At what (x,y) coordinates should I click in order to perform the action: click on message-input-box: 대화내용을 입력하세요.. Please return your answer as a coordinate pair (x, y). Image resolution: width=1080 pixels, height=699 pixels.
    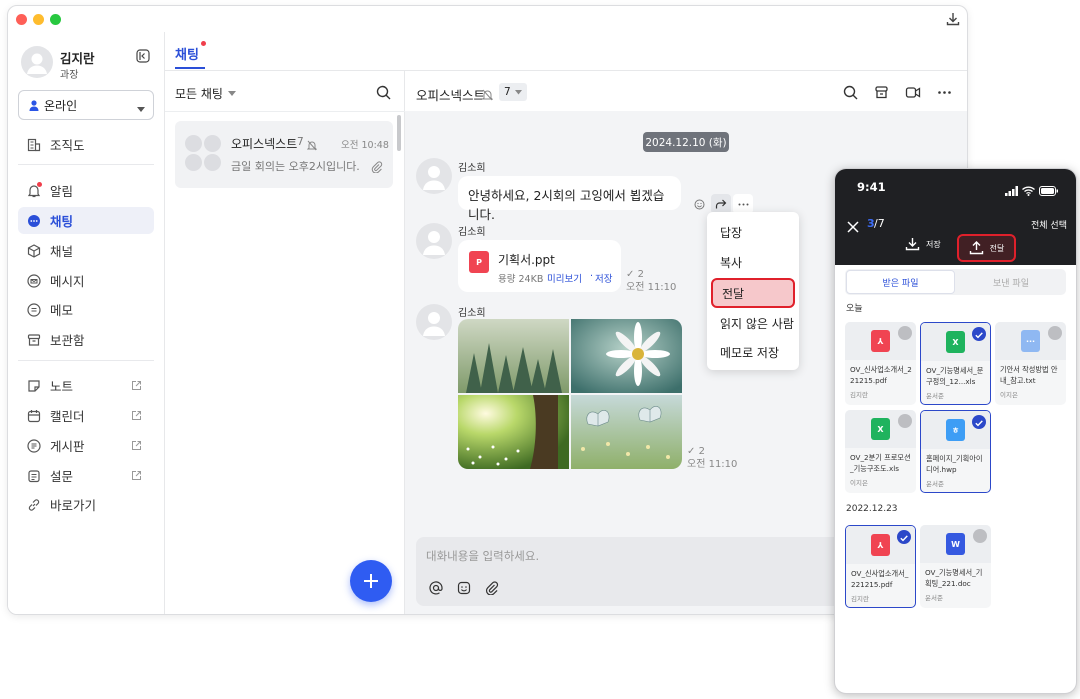
    Looking at the image, I should click on (636, 571).